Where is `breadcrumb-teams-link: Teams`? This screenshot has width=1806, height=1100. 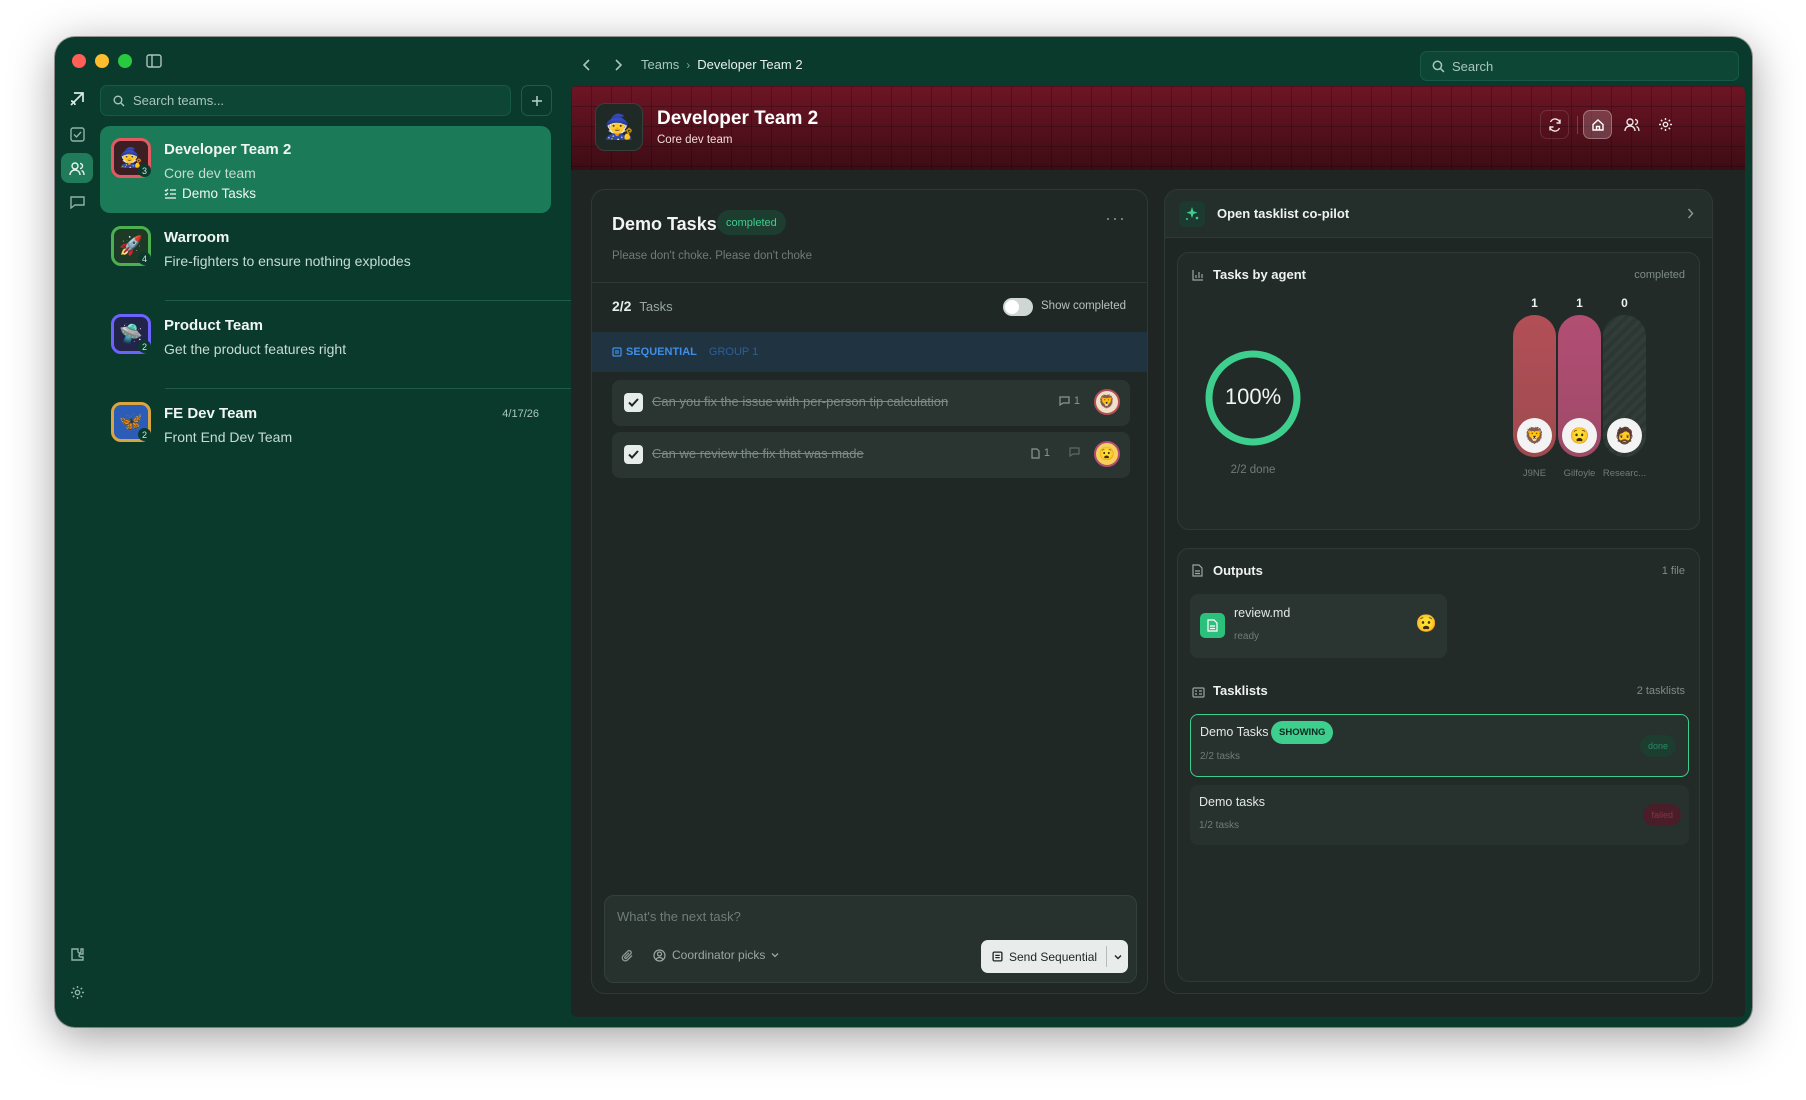
breadcrumb-teams-link: Teams is located at coordinates (660, 64).